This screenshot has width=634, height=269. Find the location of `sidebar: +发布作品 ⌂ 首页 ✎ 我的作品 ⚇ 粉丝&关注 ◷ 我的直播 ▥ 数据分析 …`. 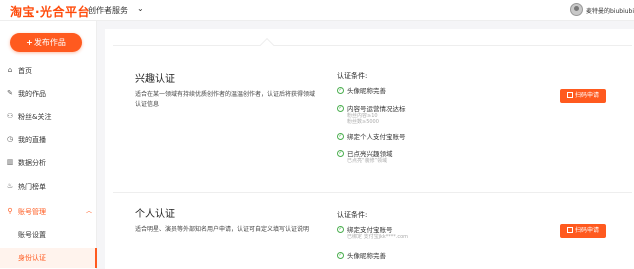

sidebar: +发布作品 ⌂ 首页 ✎ 我的作品 ⚇ 粉丝&关注 ◷ 我的直播 ▥ 数据分析 … is located at coordinates (48, 145).